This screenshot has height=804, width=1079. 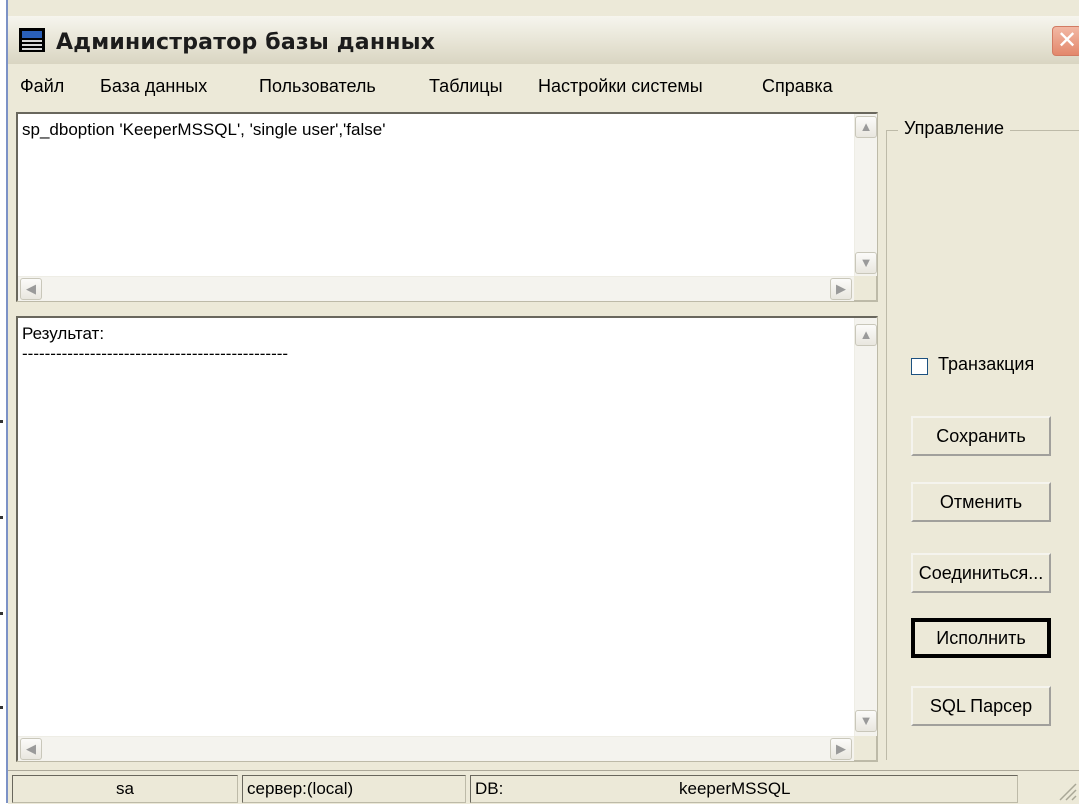 What do you see at coordinates (954, 128) in the screenshot?
I see `control-group-title: Управление` at bounding box center [954, 128].